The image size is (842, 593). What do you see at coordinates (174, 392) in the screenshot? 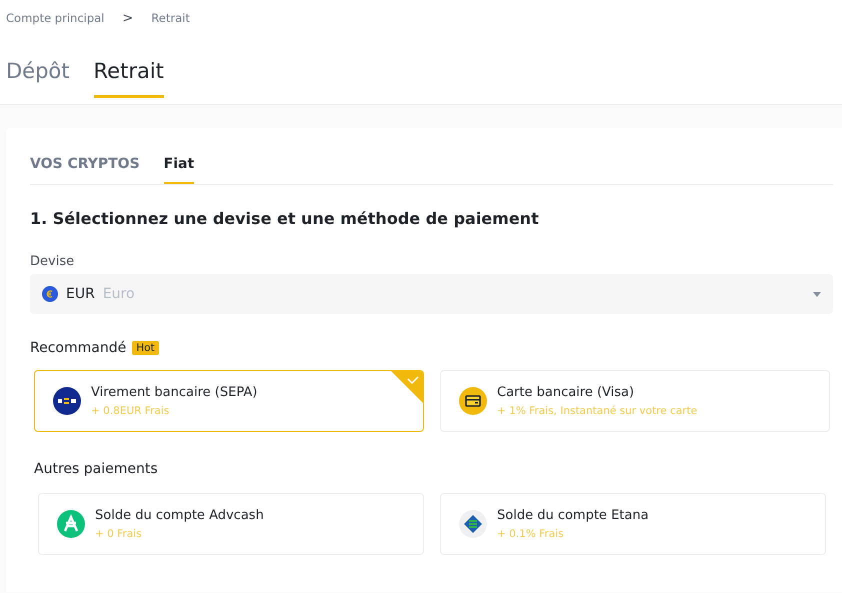
I see `method-title: Virement bancaire (SEPA)` at bounding box center [174, 392].